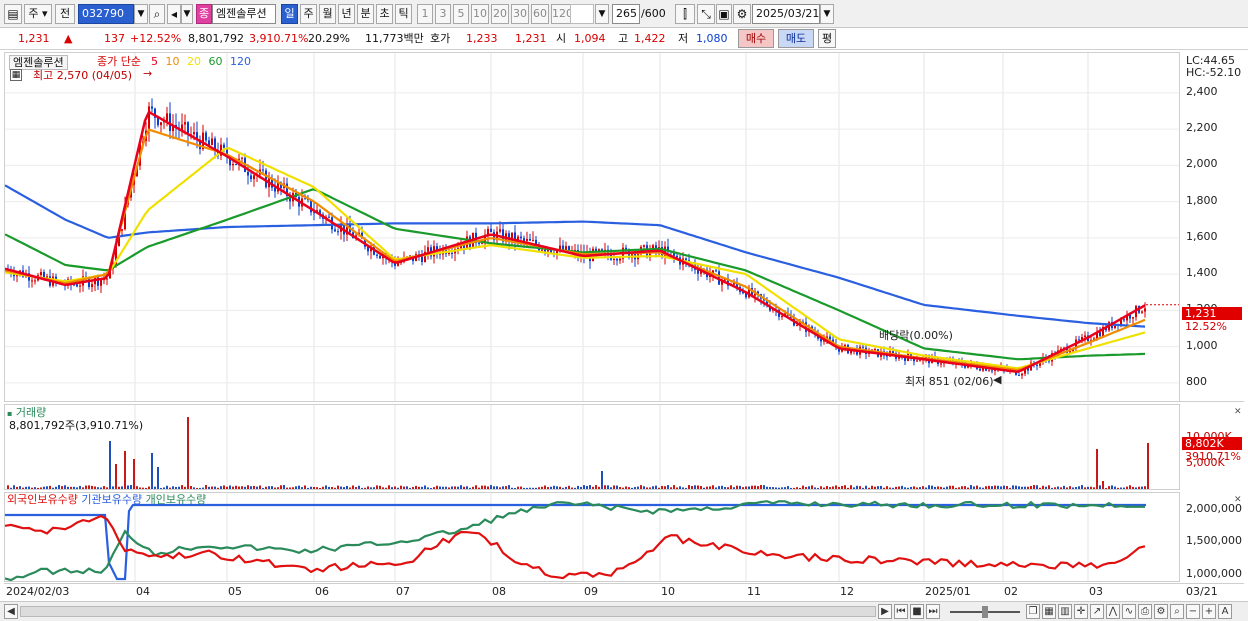 The height and width of the screenshot is (621, 1248). I want to click on chevron-down-icon: ▼, so click(141, 14).